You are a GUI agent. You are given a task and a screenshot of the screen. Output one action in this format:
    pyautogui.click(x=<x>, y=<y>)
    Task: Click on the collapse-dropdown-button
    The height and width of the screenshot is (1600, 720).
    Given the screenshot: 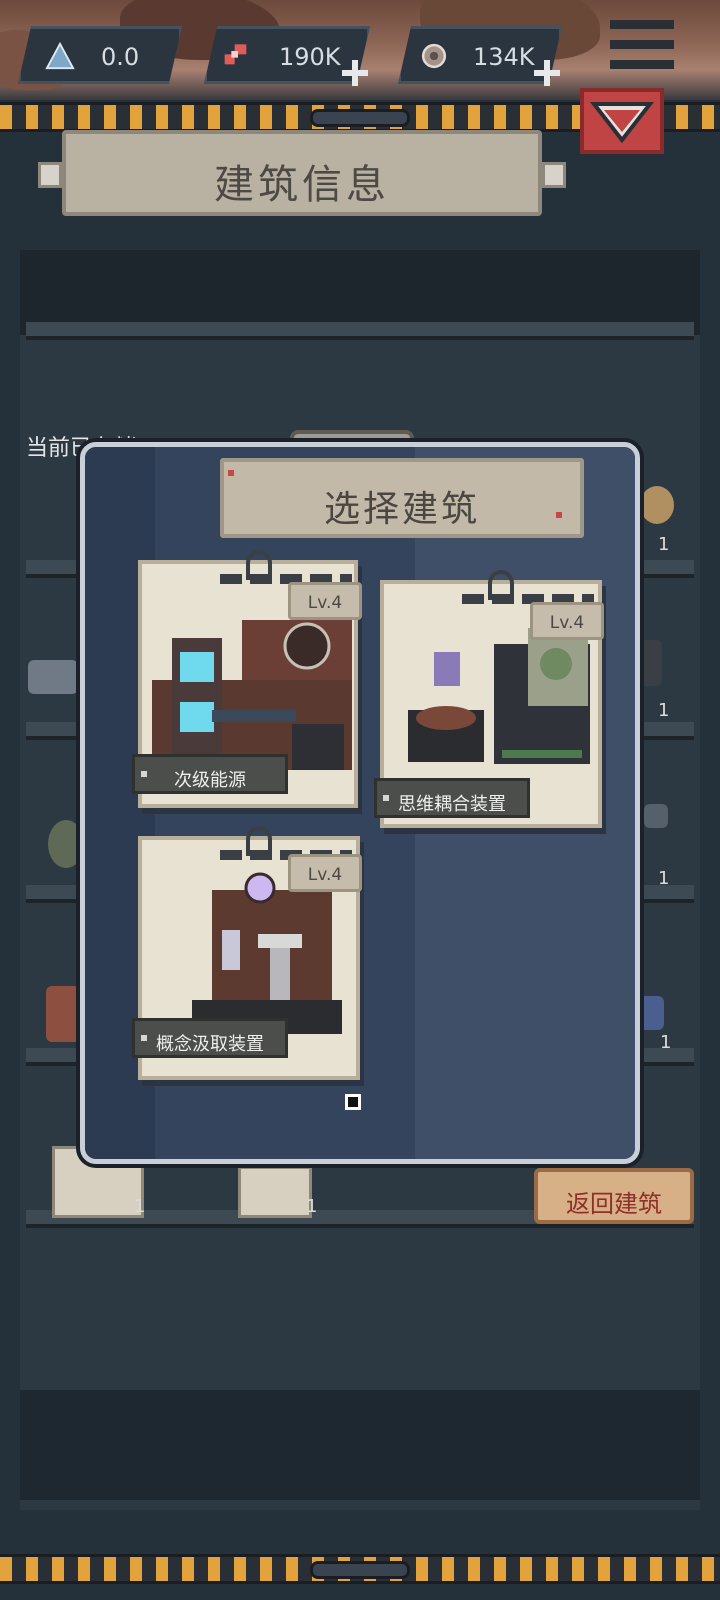 What is the action you would take?
    pyautogui.click(x=622, y=121)
    